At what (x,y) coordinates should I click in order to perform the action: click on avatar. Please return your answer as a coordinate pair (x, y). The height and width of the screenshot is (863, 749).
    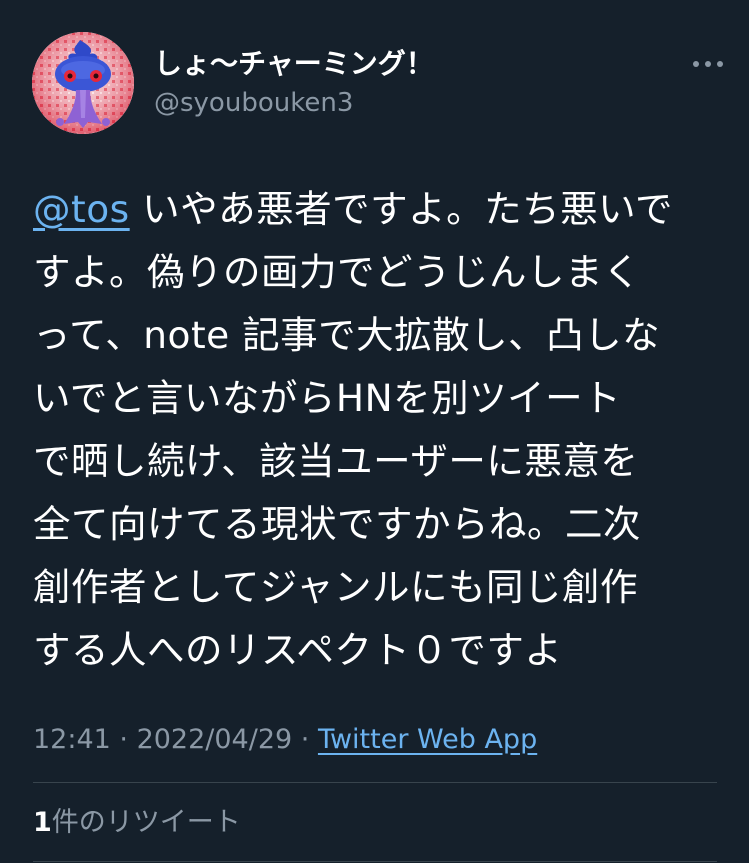
    Looking at the image, I should click on (83, 83).